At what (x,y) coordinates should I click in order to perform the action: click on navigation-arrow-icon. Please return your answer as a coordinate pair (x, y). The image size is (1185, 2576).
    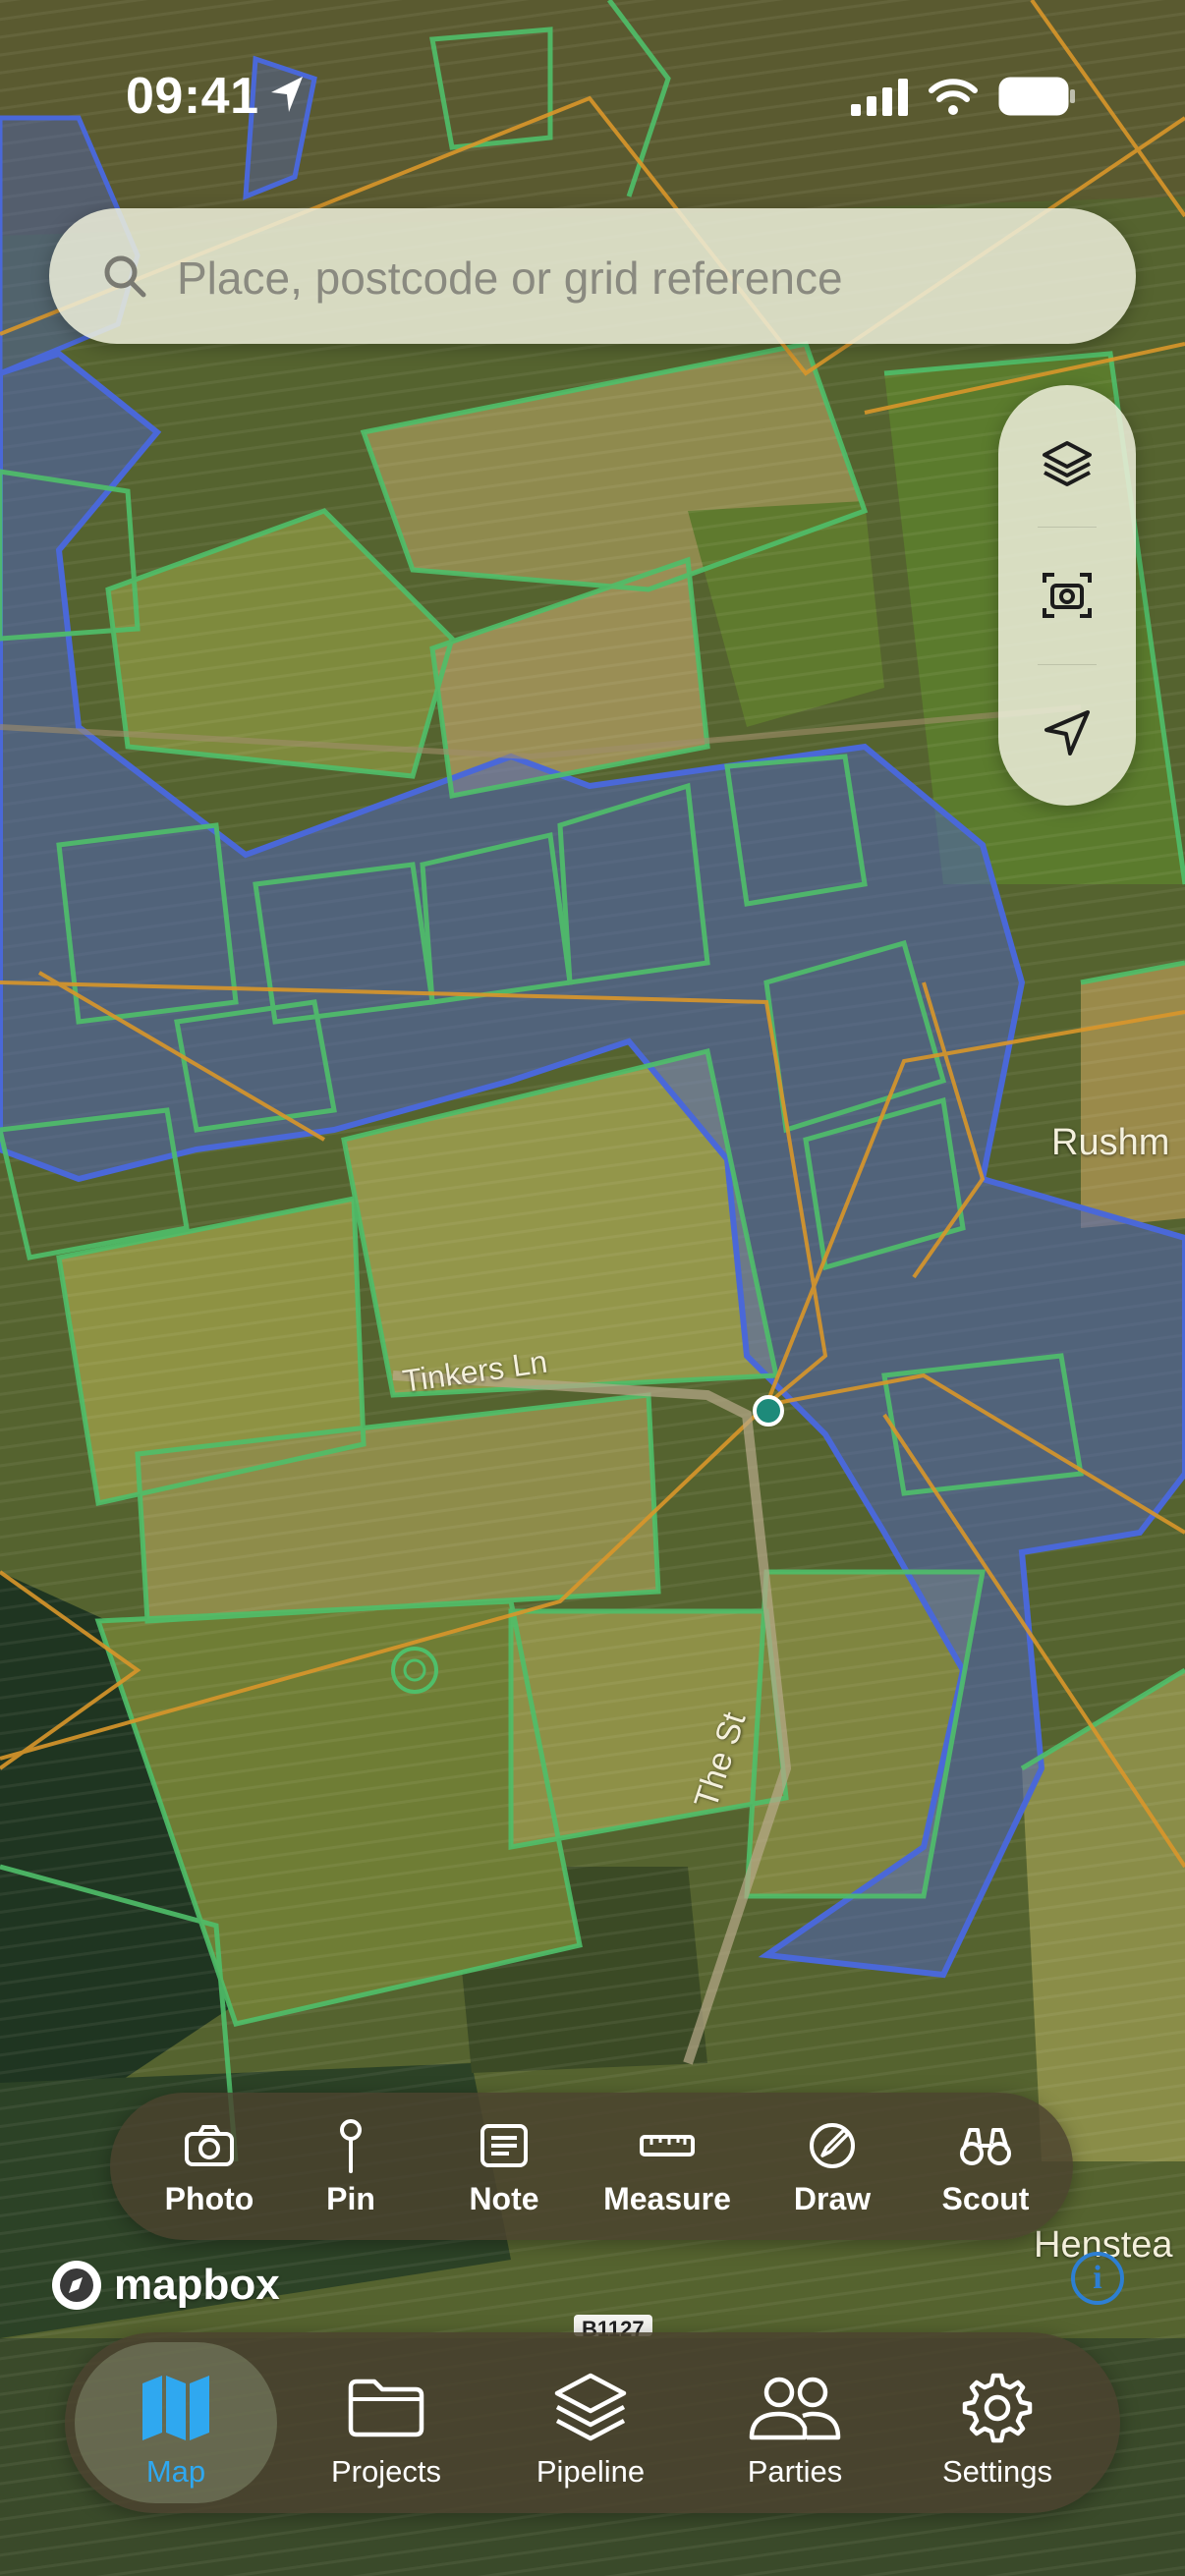
    Looking at the image, I should click on (1067, 733).